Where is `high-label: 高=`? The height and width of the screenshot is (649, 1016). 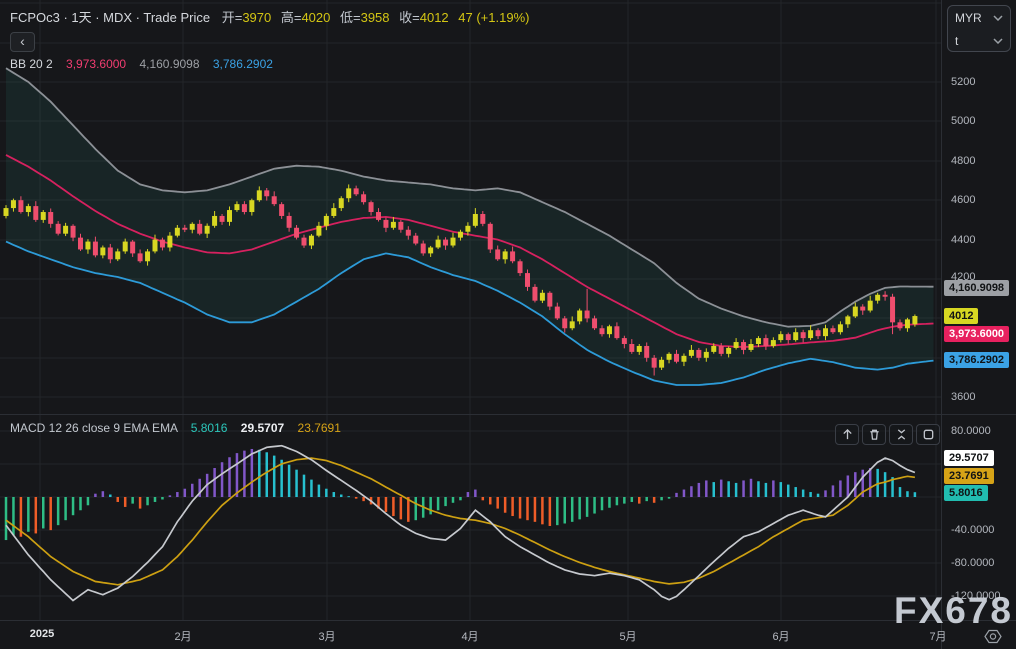
high-label: 高= is located at coordinates (291, 17).